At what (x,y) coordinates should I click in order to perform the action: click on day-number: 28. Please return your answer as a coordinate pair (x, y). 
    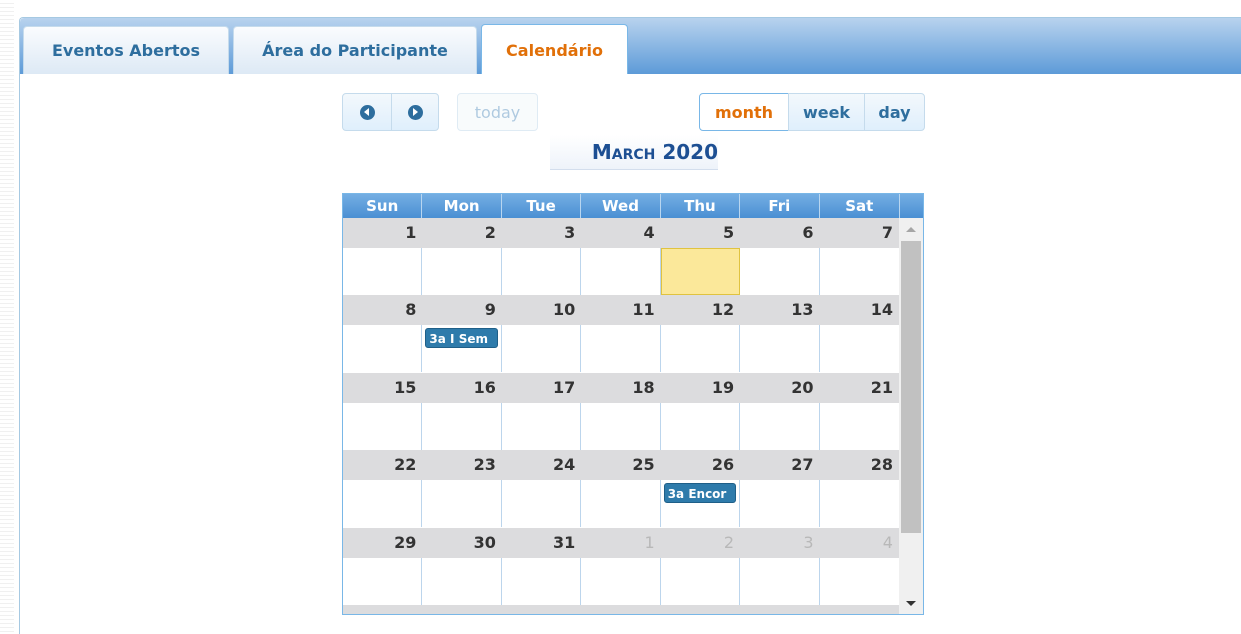
    Looking at the image, I should click on (859, 465).